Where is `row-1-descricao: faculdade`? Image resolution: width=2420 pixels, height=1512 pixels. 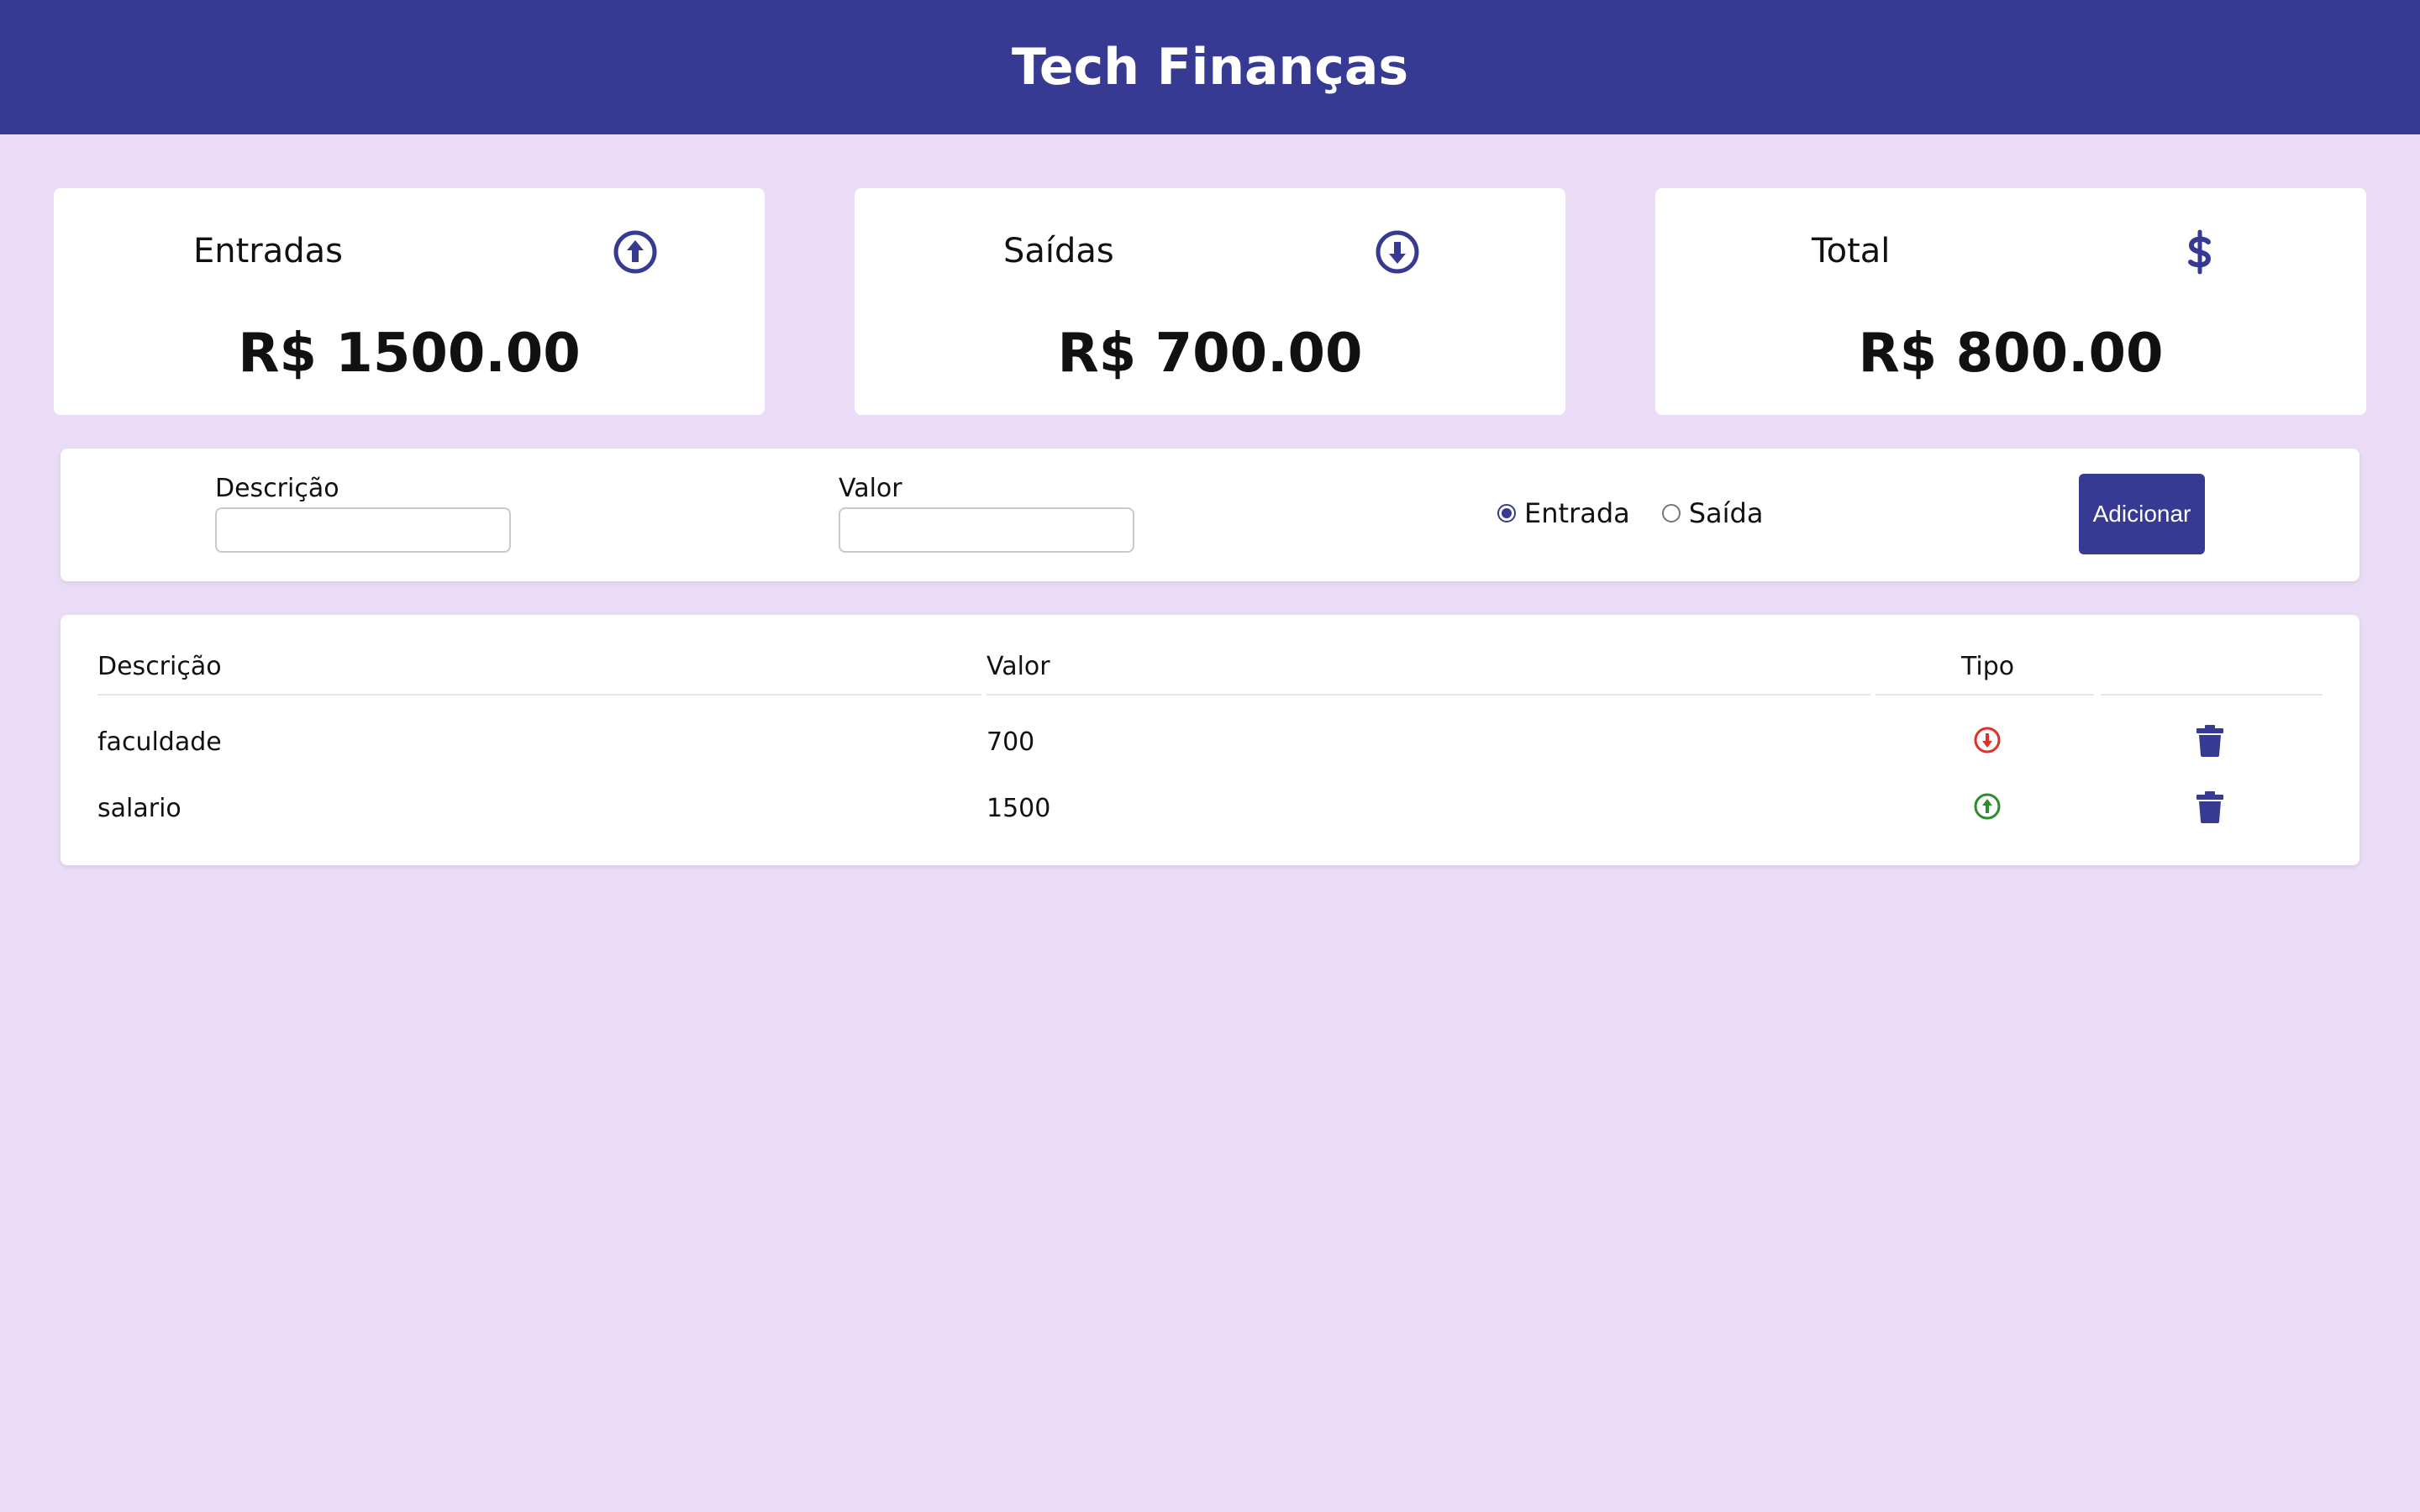
row-1-descricao: faculdade is located at coordinates (159, 742).